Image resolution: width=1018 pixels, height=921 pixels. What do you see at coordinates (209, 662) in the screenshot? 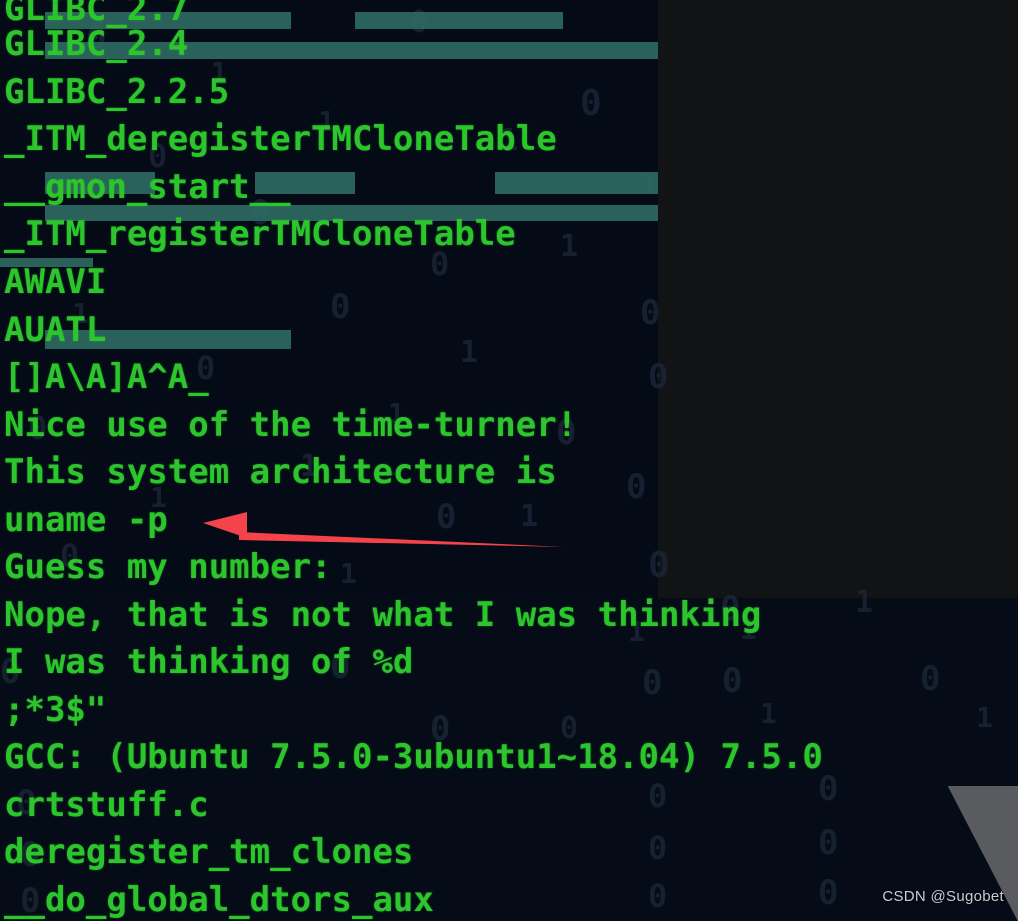
I see `terminal-line: I was thinking of %d` at bounding box center [209, 662].